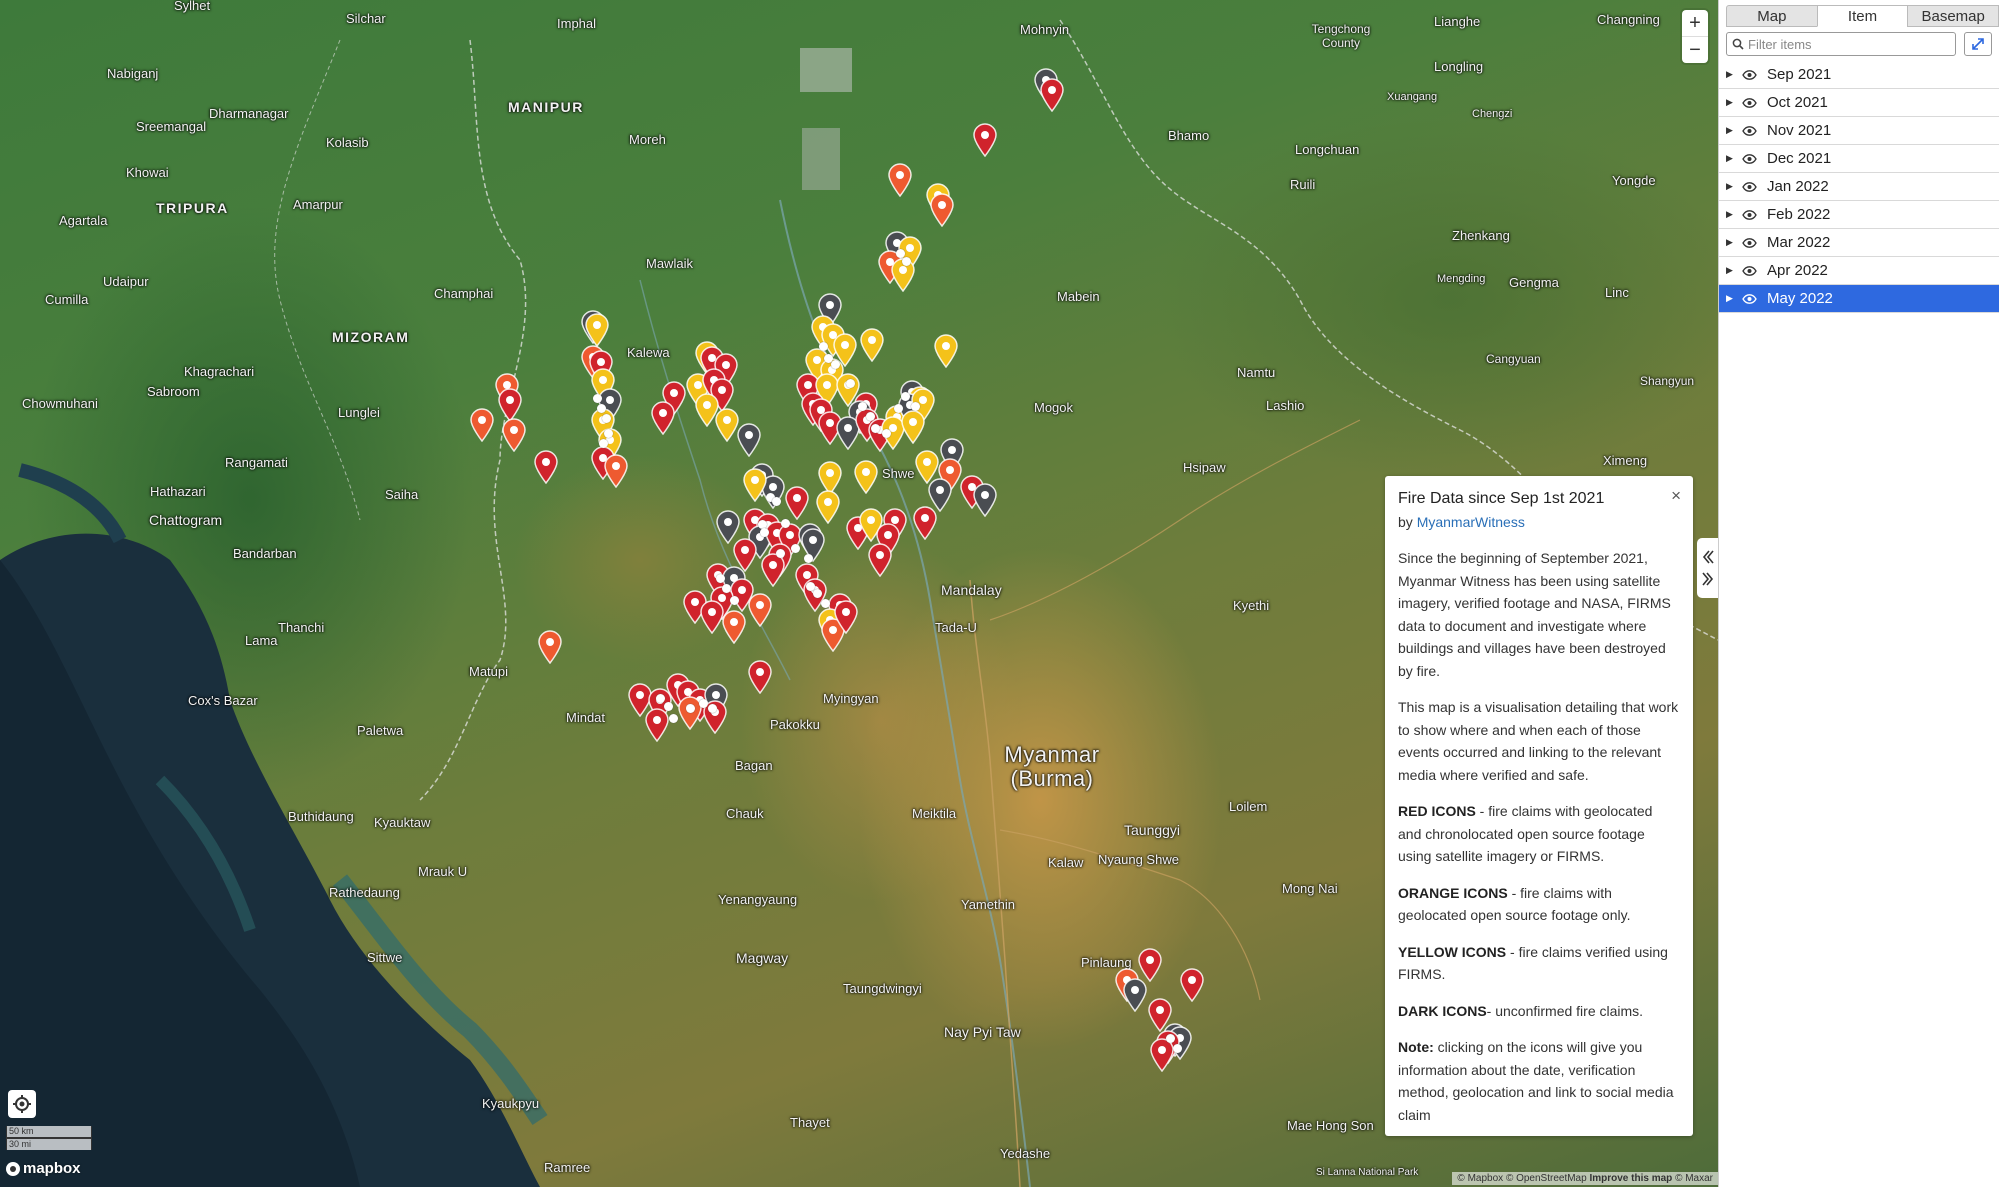  Describe the element at coordinates (1953, 16) in the screenshot. I see `tab-basemap: Basemap` at that location.